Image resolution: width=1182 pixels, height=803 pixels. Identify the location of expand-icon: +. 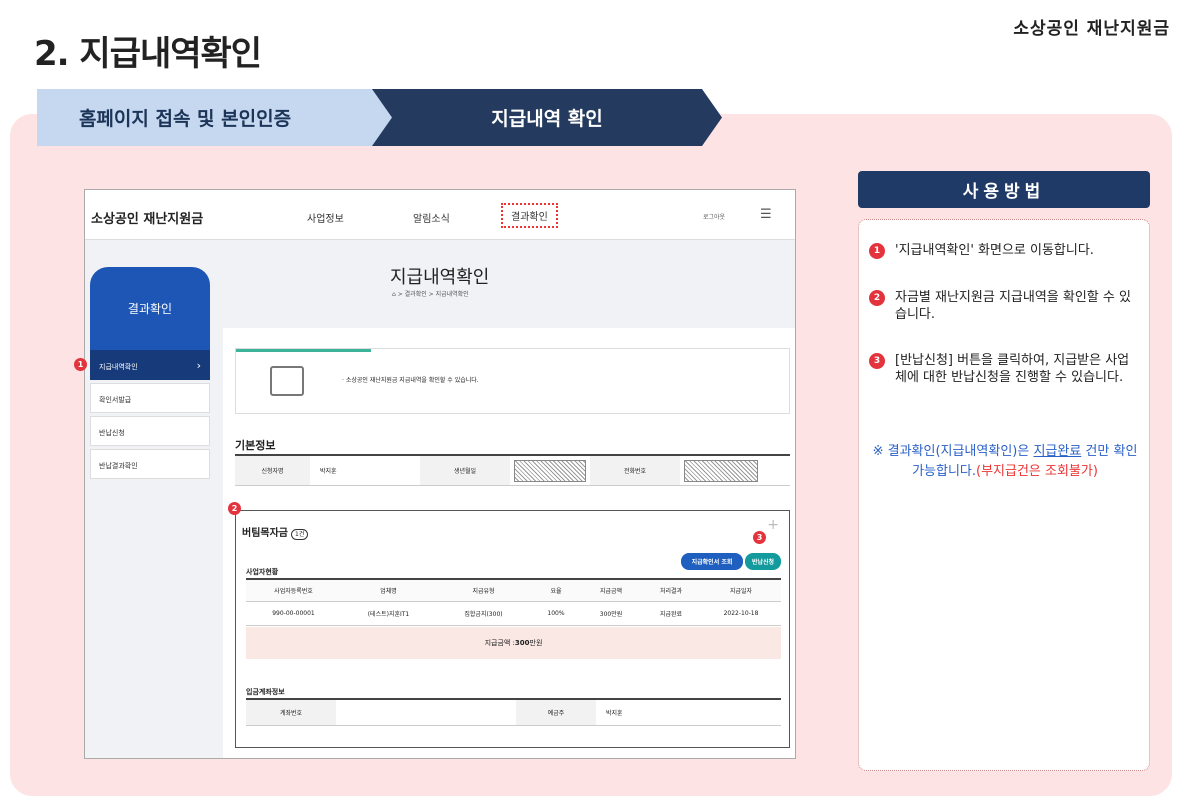
(773, 525).